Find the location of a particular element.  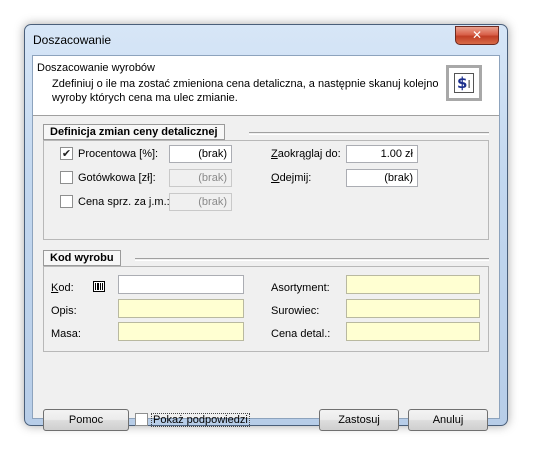

procentowa-label: Procentowa [%]: is located at coordinates (118, 154).